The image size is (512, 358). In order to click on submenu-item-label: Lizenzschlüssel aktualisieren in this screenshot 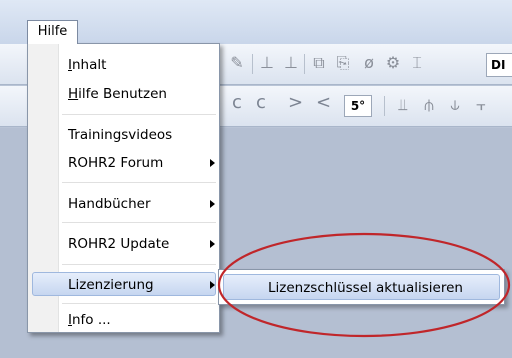, I will do `click(365, 288)`.